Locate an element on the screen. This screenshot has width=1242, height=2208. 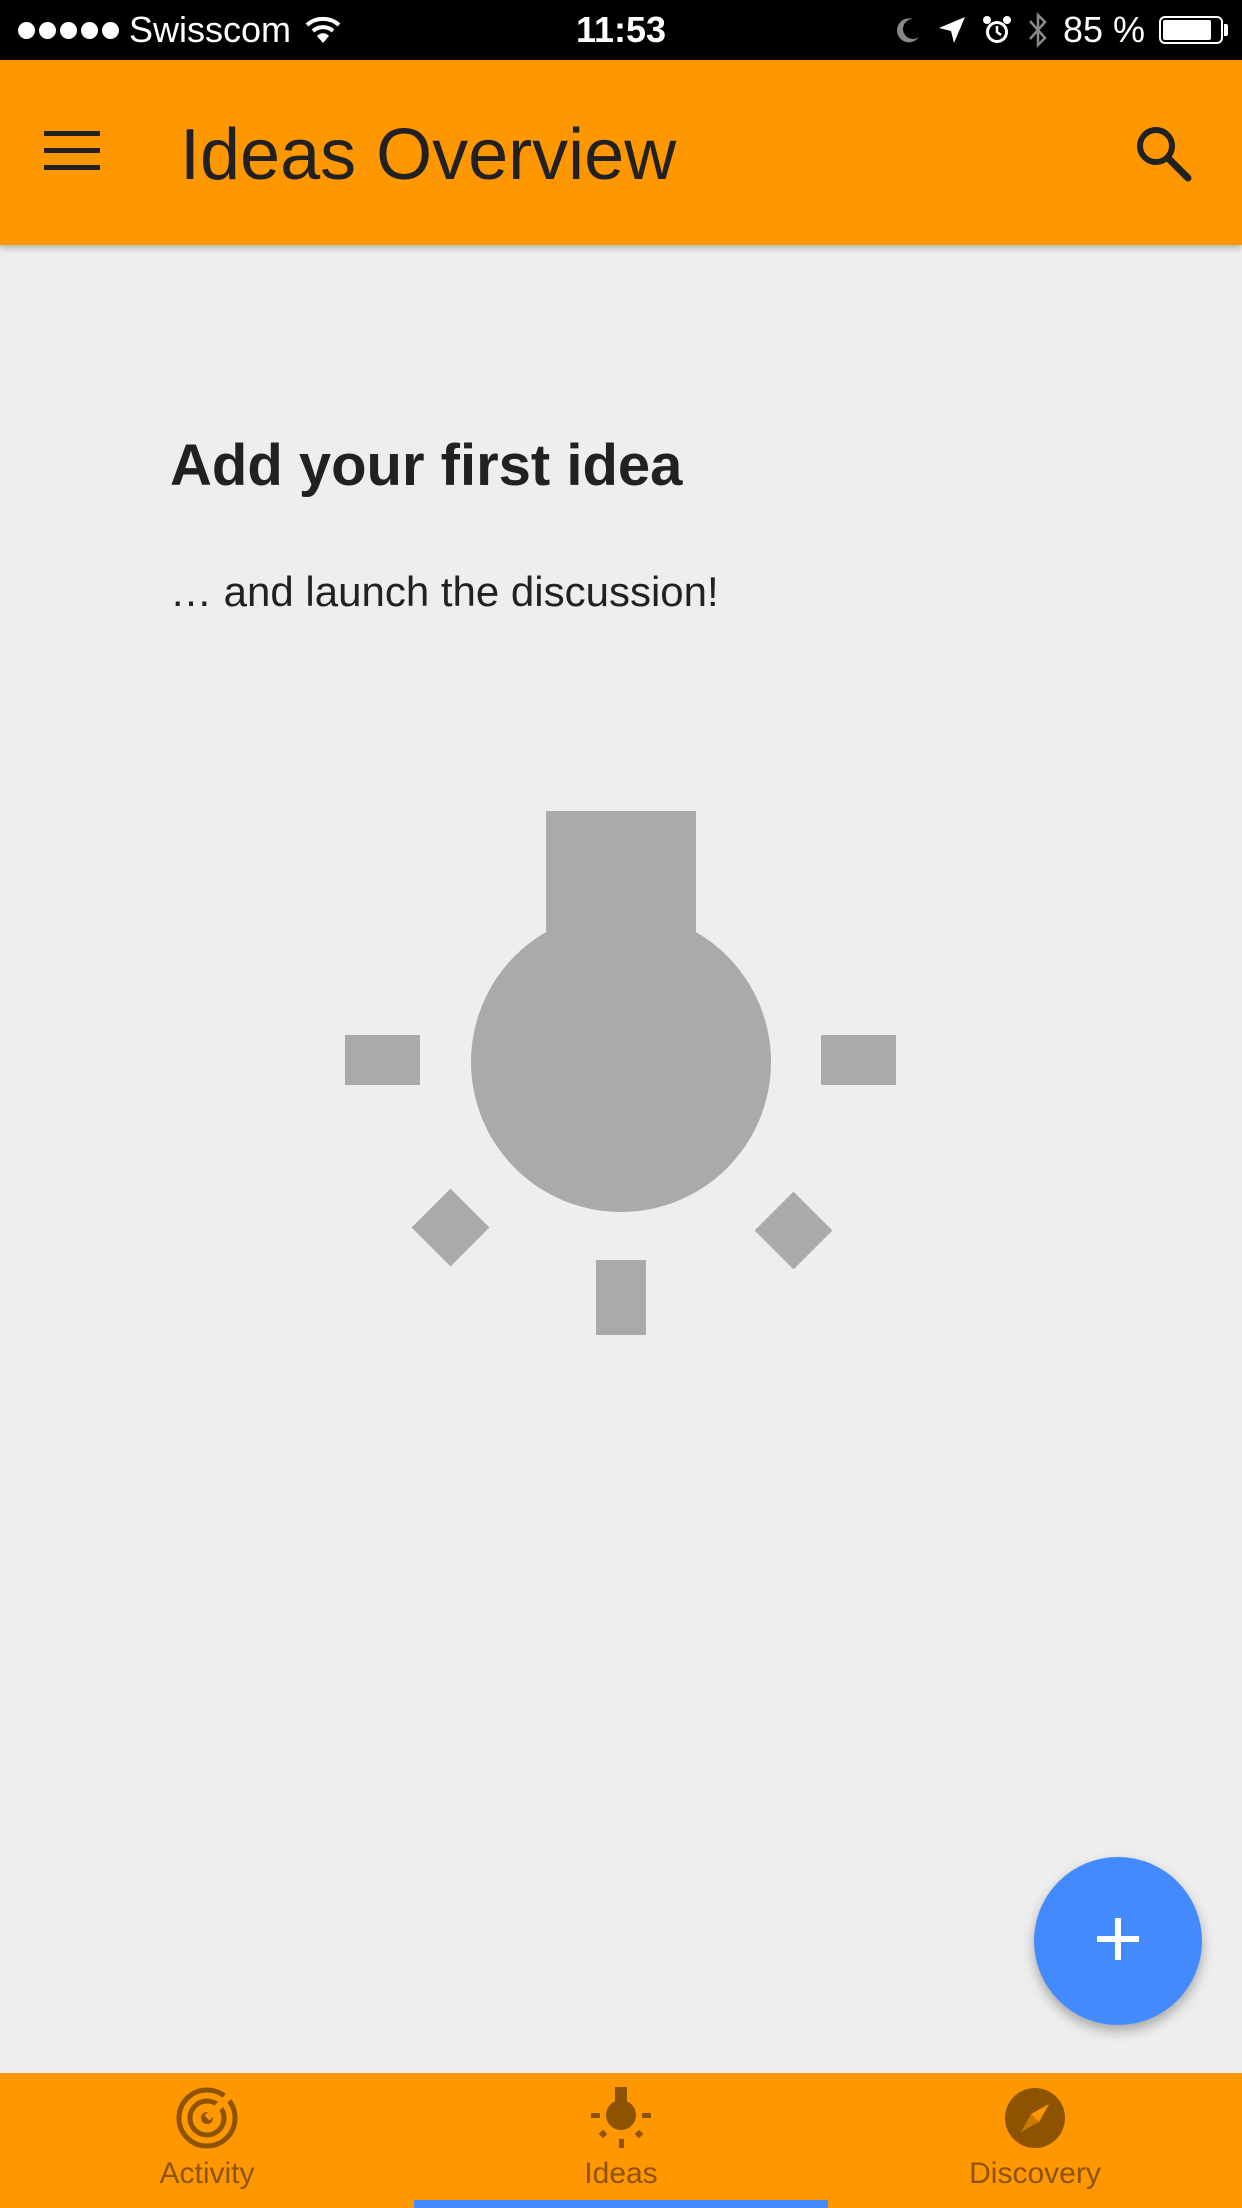
tab-ideas-label: Ideas is located at coordinates (621, 2173).